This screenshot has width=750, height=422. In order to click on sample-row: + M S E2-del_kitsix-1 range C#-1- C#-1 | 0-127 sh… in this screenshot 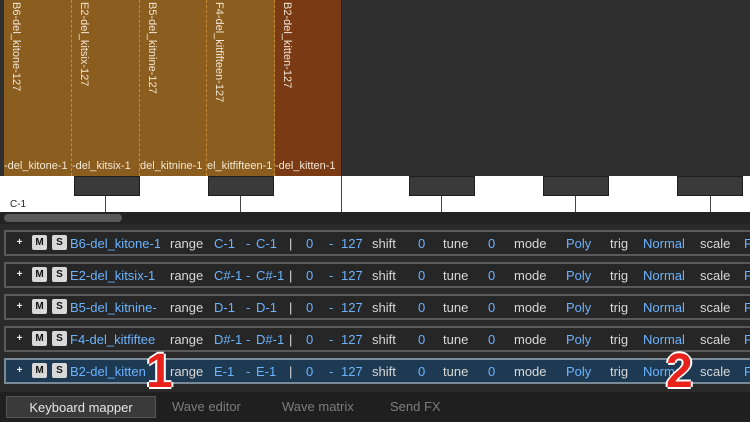, I will do `click(377, 275)`.